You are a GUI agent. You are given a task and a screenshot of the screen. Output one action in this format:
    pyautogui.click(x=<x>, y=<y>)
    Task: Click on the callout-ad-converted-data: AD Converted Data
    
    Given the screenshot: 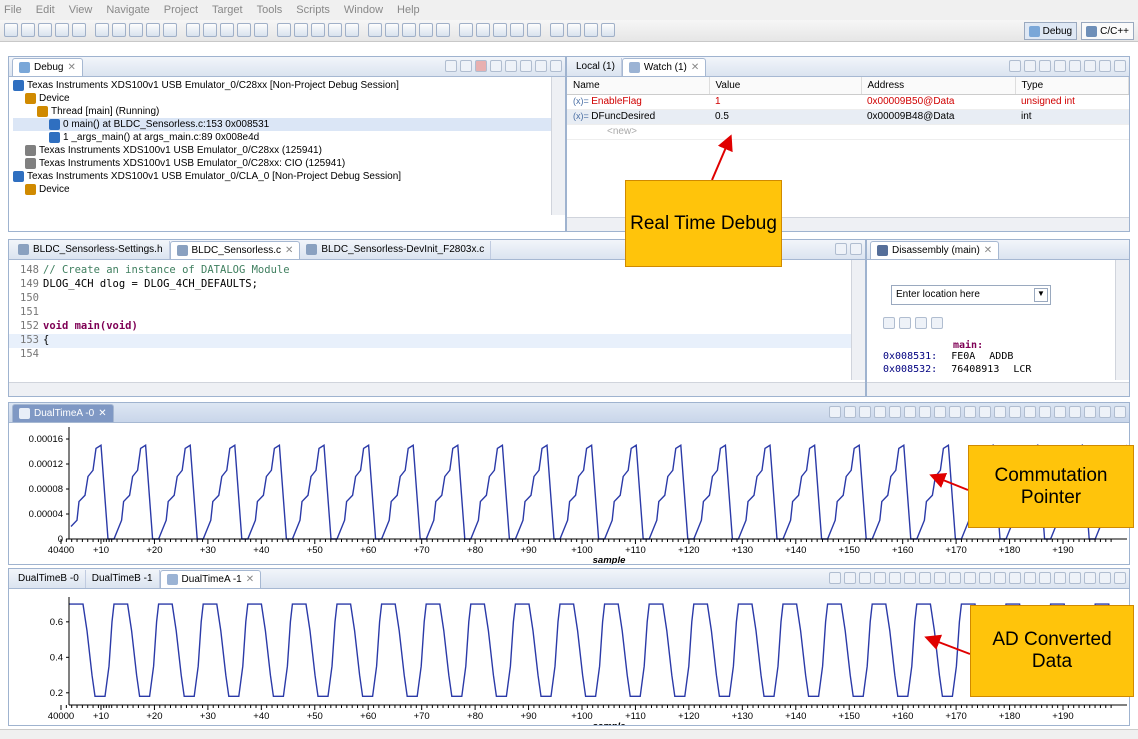 What is the action you would take?
    pyautogui.click(x=1052, y=651)
    